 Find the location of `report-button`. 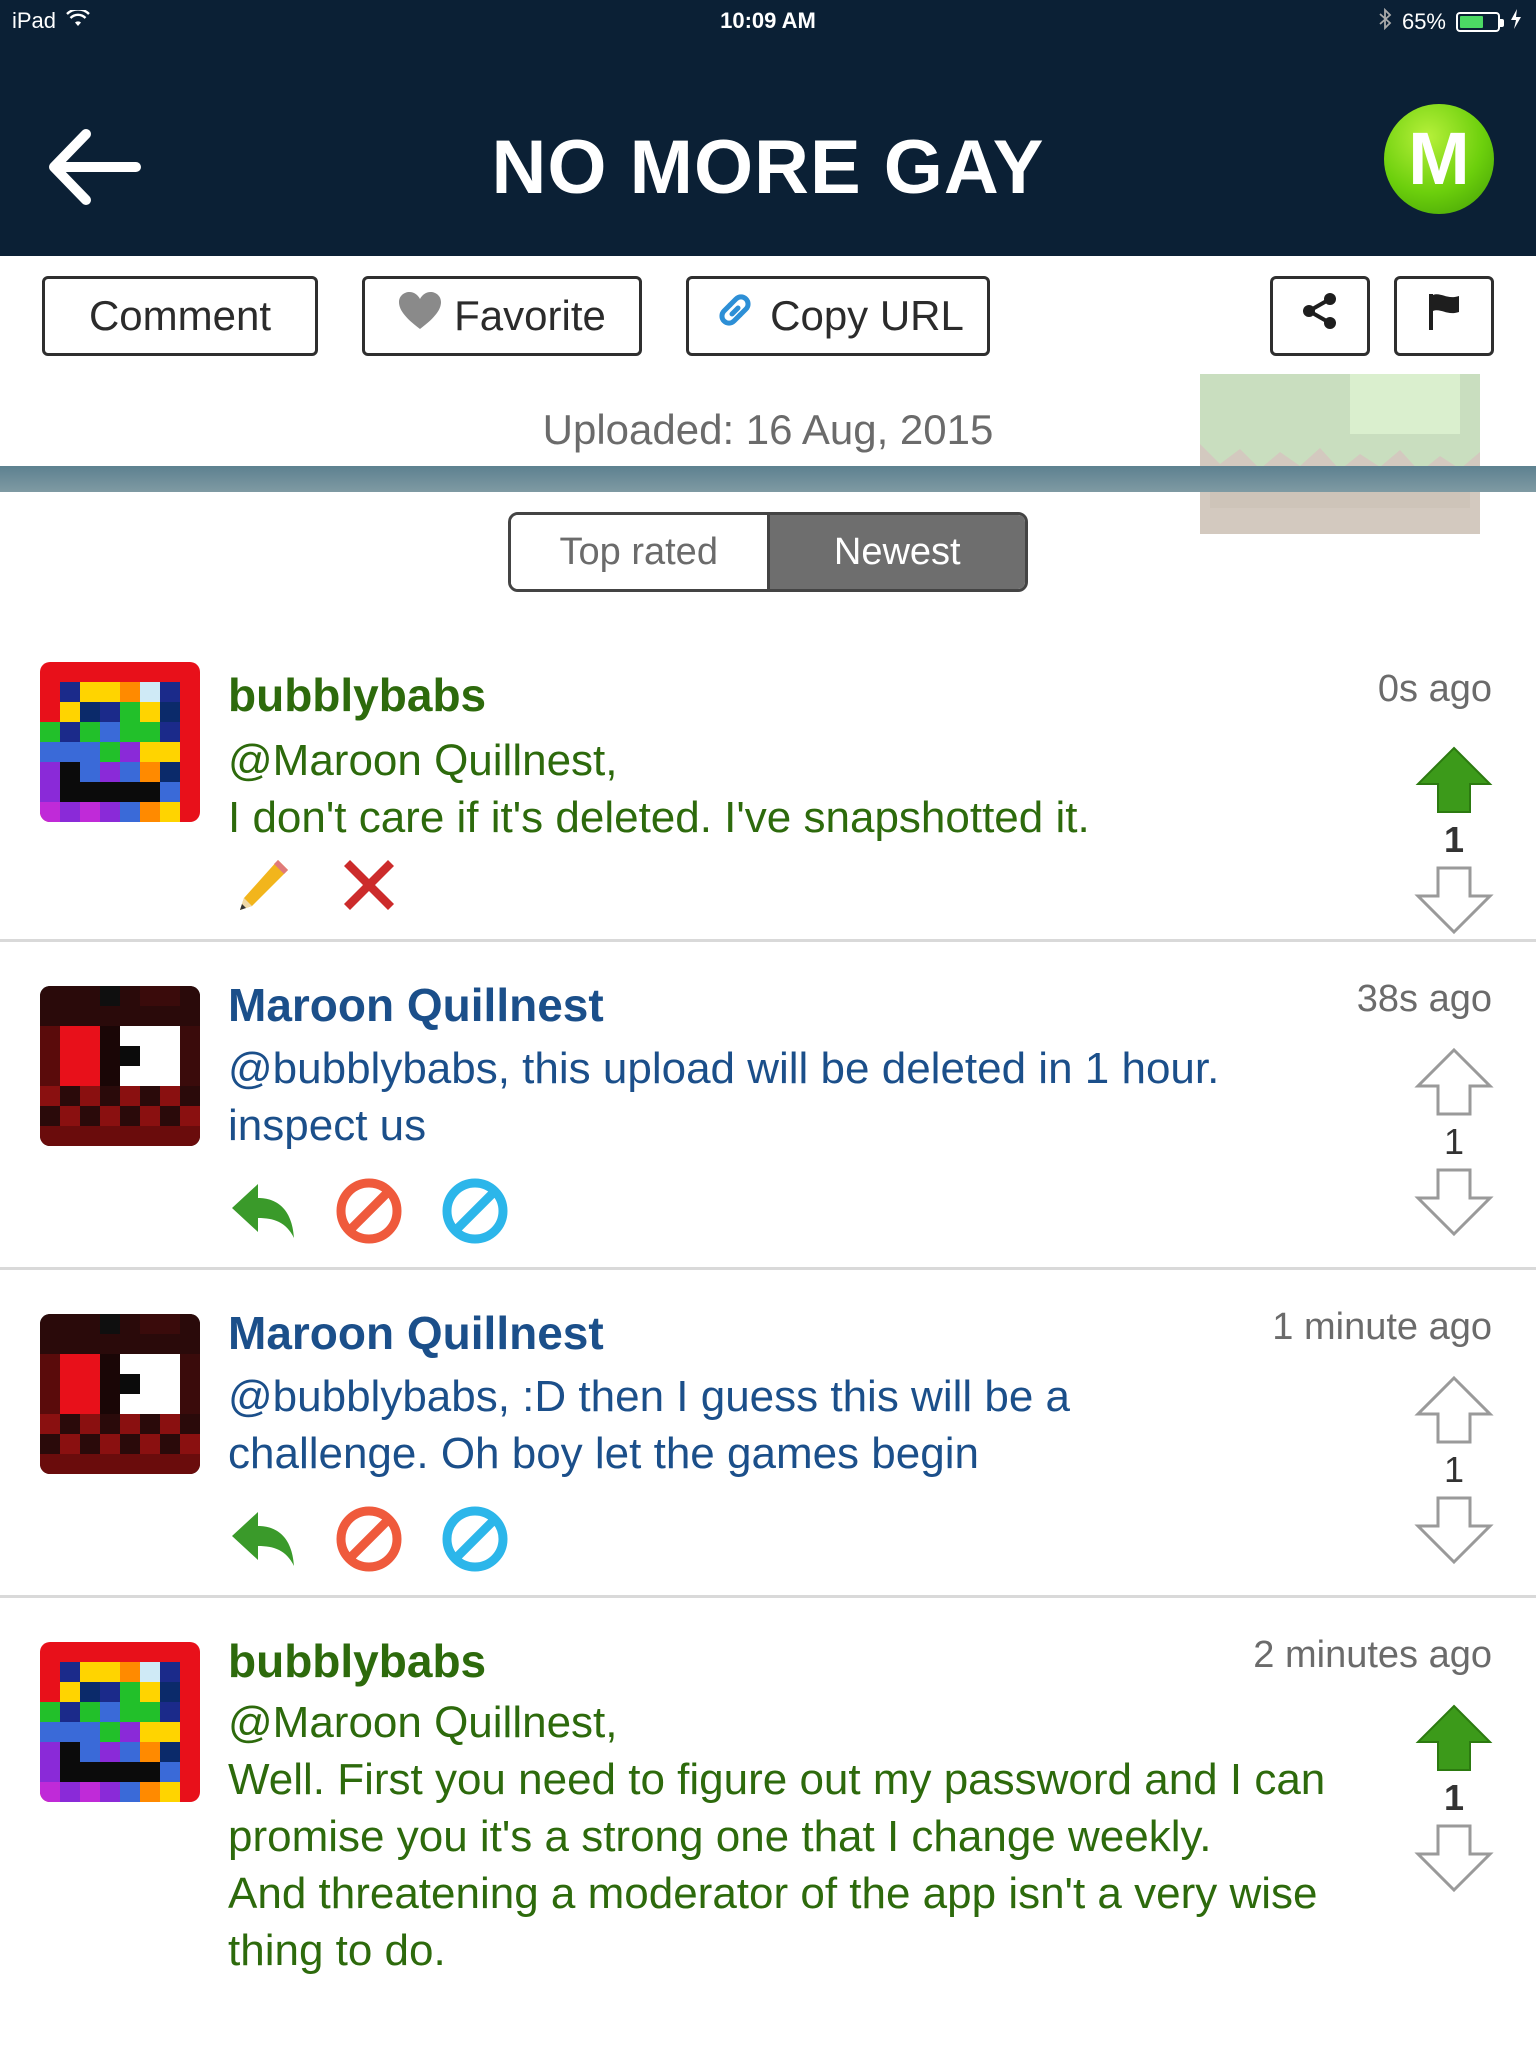

report-button is located at coordinates (1444, 316).